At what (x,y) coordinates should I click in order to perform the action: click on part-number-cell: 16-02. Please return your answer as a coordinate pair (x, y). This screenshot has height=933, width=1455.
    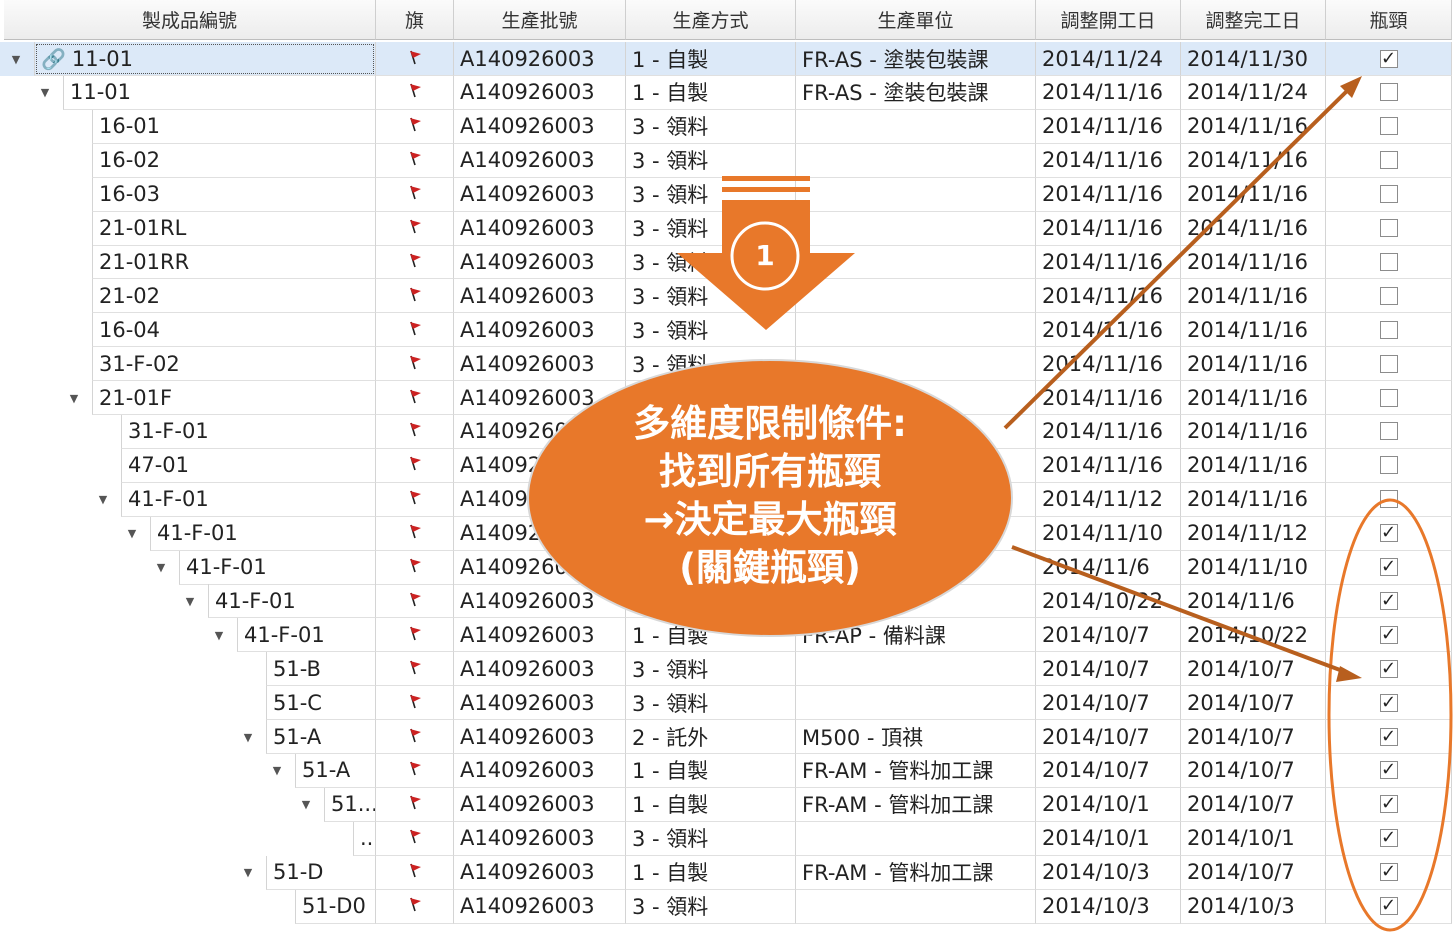
    Looking at the image, I should click on (234, 160).